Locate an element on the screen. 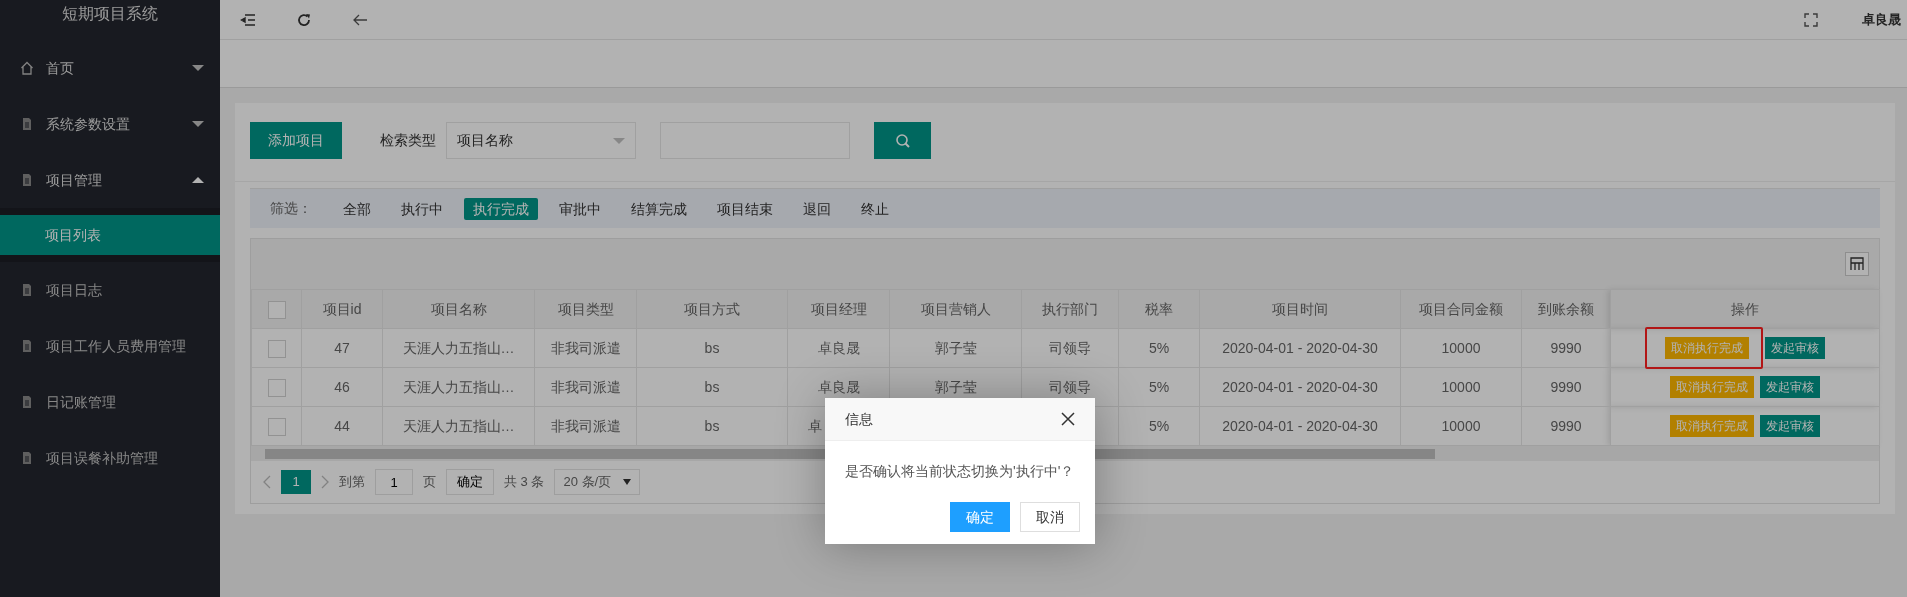  goto-confirm-button: 确定 is located at coordinates (470, 482).